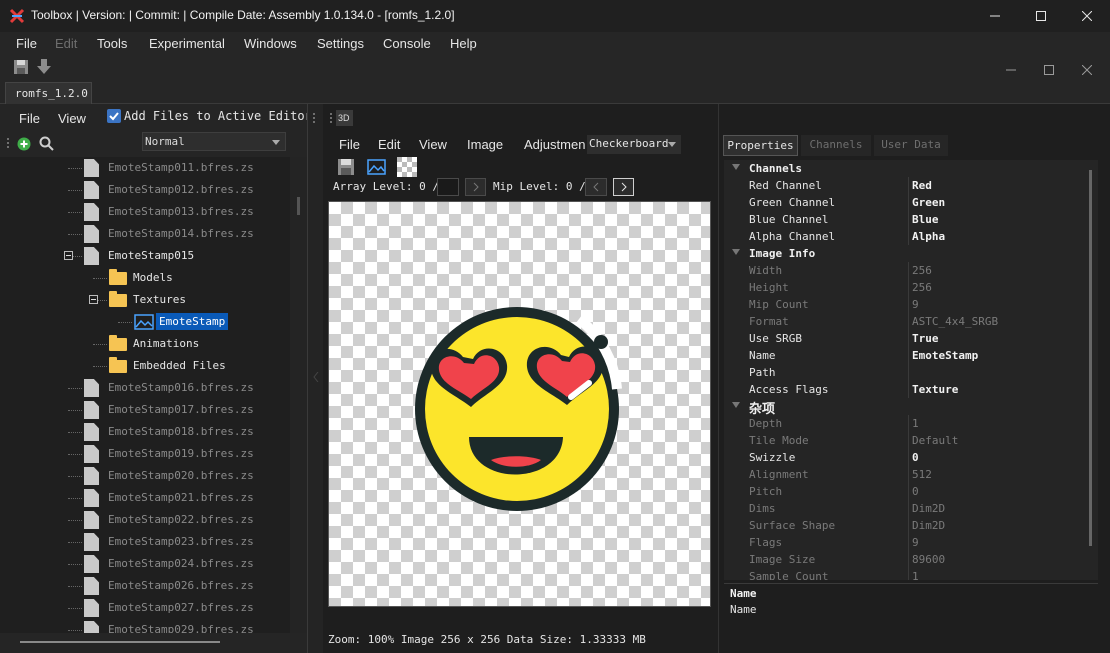 The height and width of the screenshot is (653, 1110). I want to click on array-level-next-button, so click(475, 187).